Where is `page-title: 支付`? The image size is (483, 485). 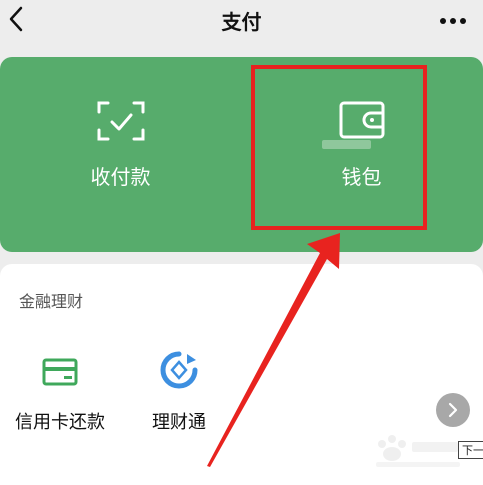 page-title: 支付 is located at coordinates (241, 22).